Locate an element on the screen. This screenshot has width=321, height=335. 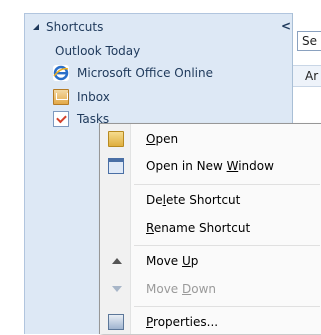
properties-icon is located at coordinates (116, 322).